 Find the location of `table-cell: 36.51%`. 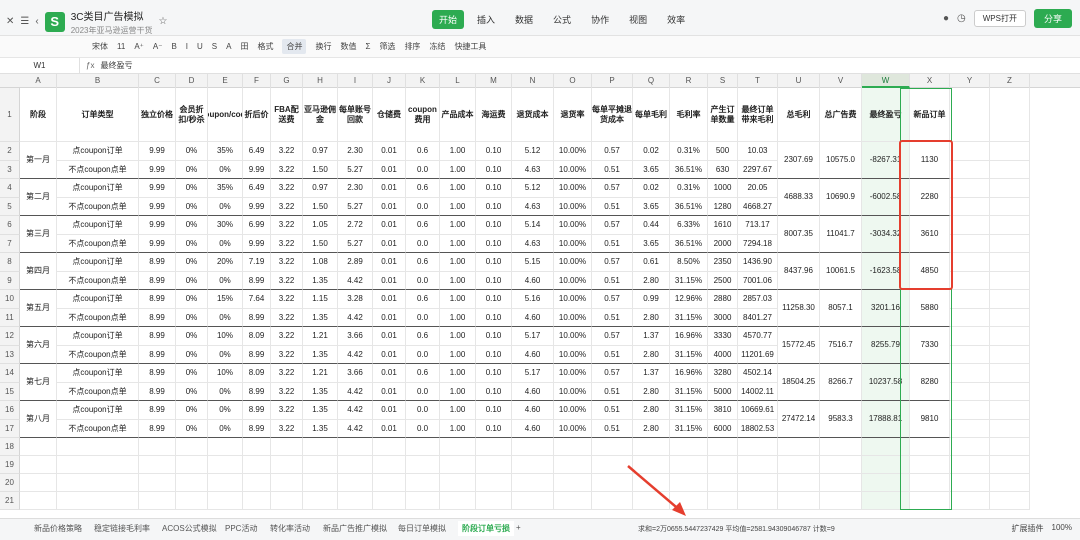

table-cell: 36.51% is located at coordinates (689, 243).